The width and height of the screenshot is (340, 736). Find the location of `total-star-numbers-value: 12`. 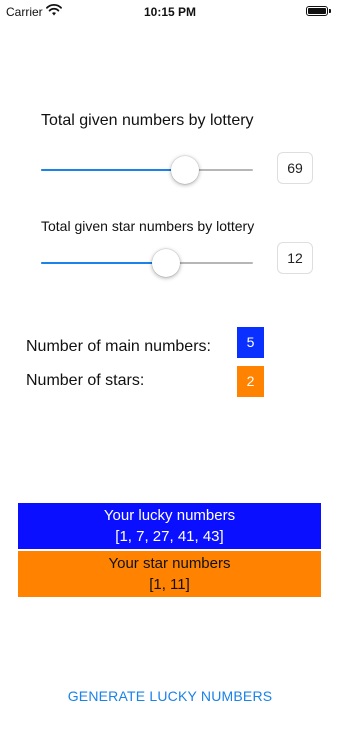

total-star-numbers-value: 12 is located at coordinates (295, 258).